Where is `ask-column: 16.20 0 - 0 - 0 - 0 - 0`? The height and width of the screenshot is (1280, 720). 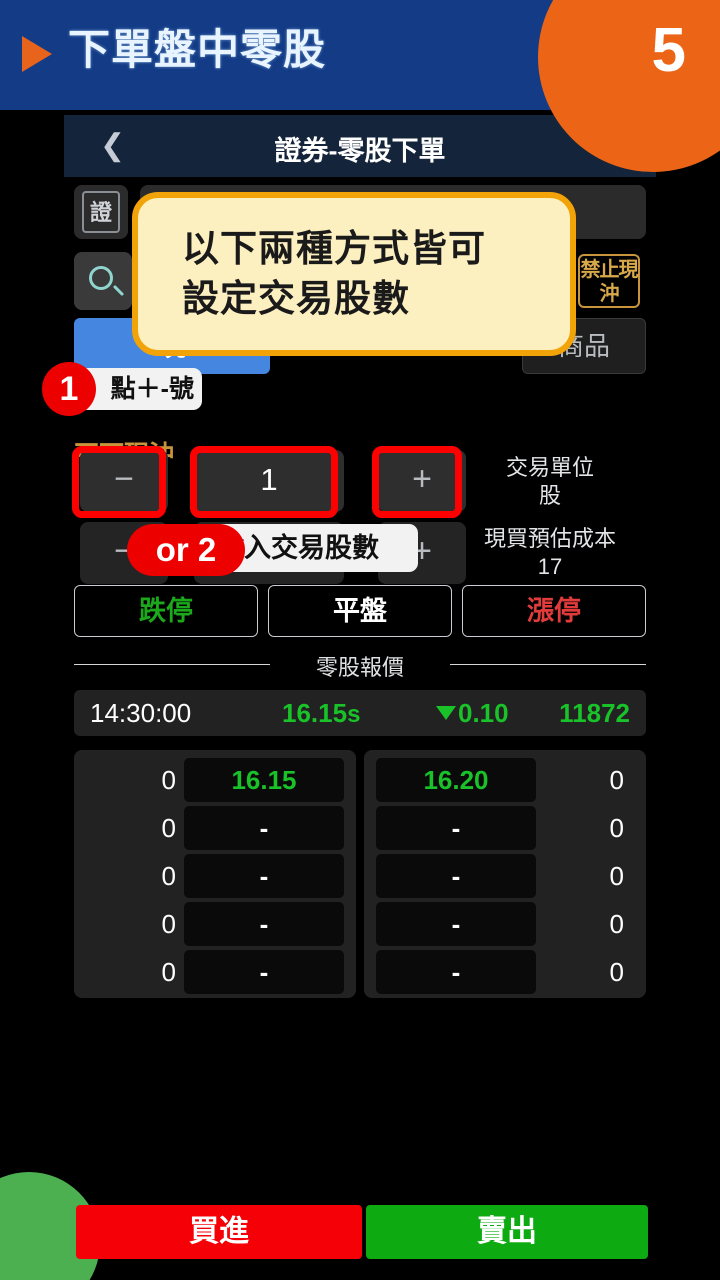 ask-column: 16.20 0 - 0 - 0 - 0 - 0 is located at coordinates (505, 874).